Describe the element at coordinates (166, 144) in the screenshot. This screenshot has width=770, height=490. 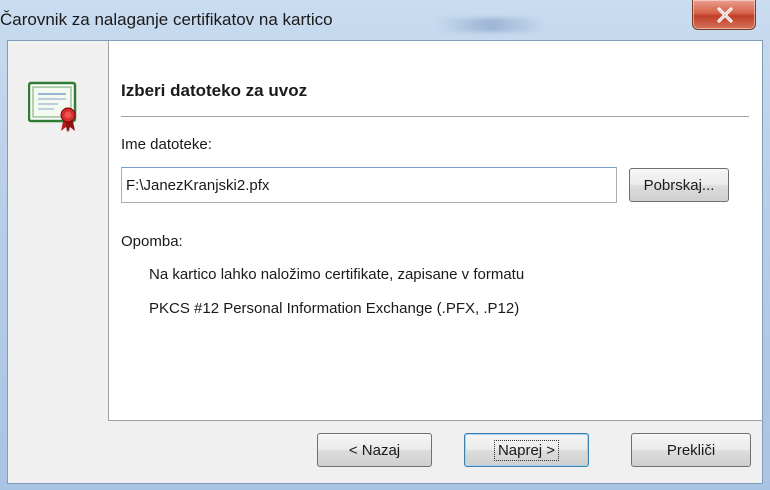
I see `file-name-label: Ime datoteke:` at that location.